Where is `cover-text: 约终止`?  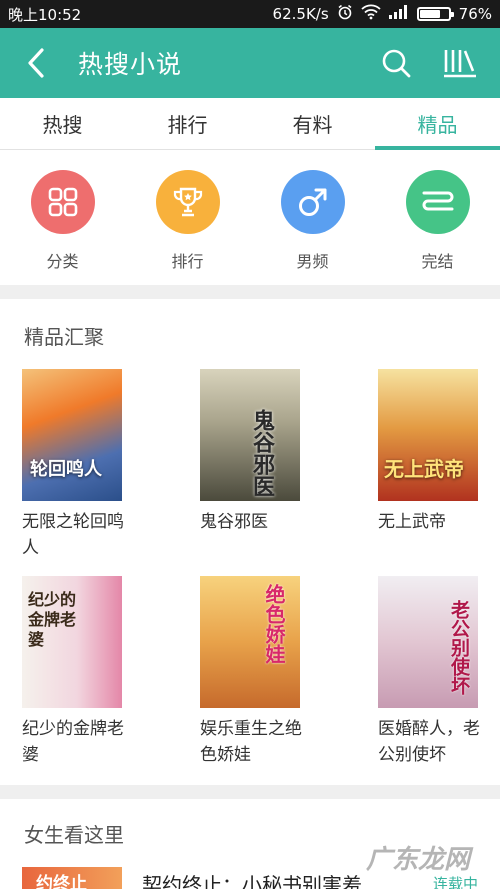 cover-text: 约终止 is located at coordinates (61, 881).